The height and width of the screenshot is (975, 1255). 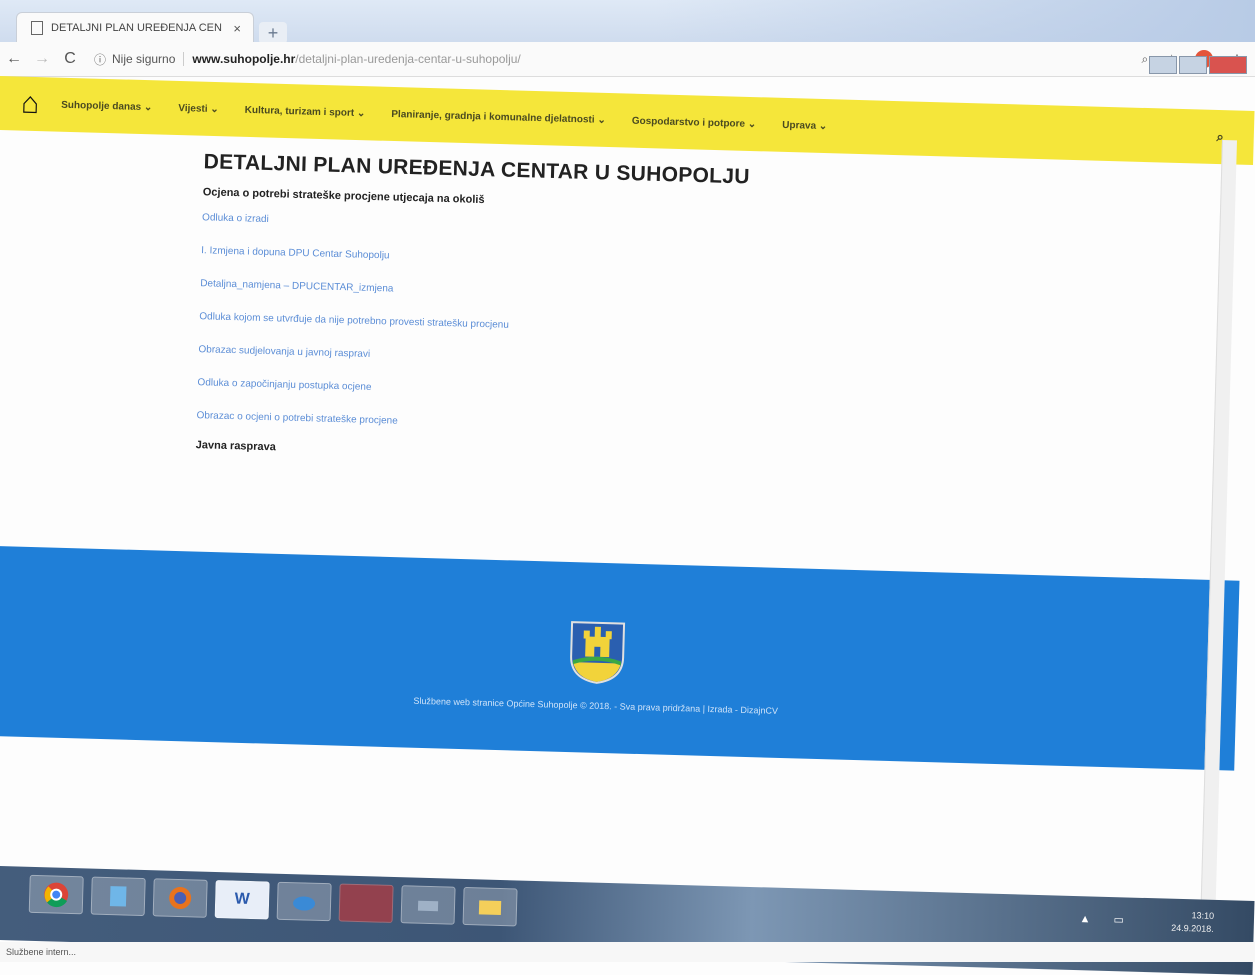 I want to click on outlook-taskbar-icon, so click(x=304, y=901).